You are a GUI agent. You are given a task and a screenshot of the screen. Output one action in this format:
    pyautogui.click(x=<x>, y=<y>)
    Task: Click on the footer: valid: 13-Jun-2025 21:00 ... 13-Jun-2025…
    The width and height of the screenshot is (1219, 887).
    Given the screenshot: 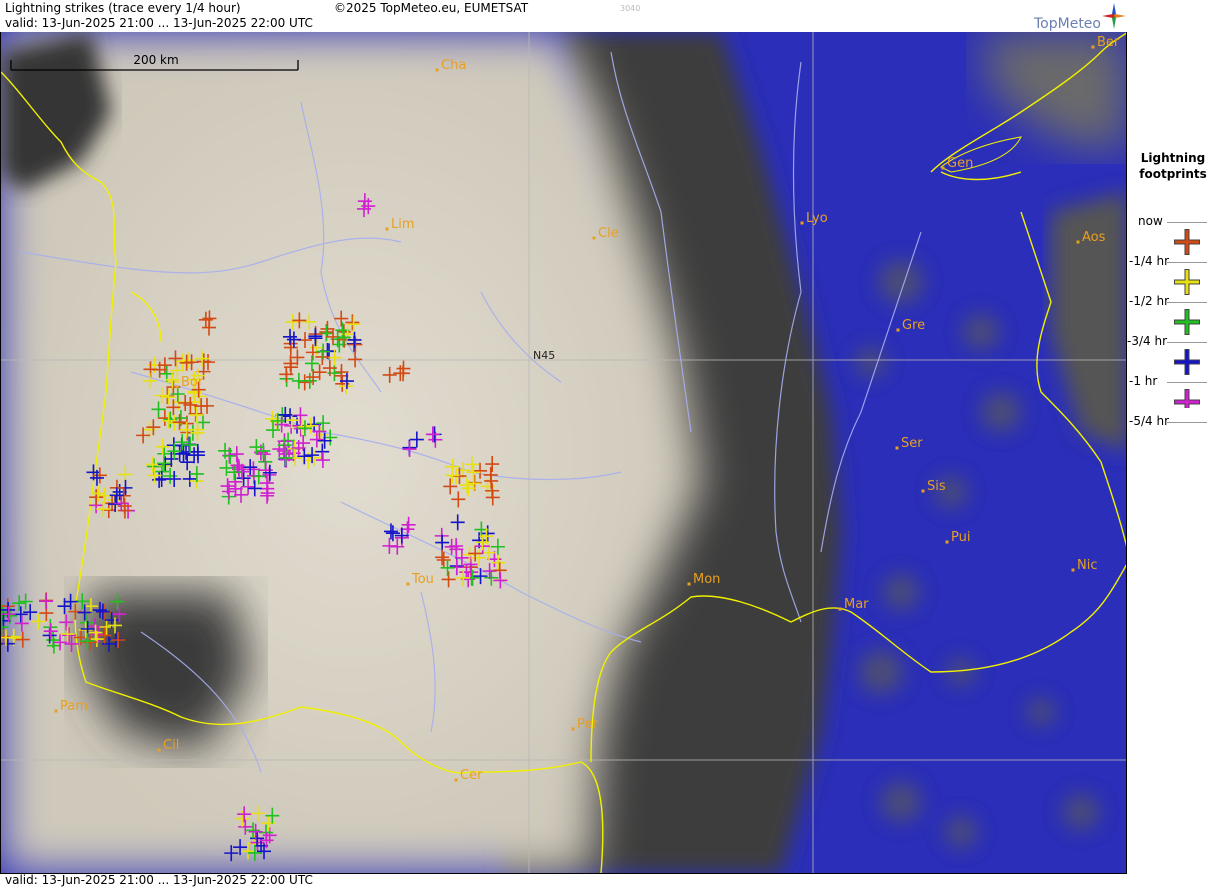 What is the action you would take?
    pyautogui.click(x=563, y=880)
    